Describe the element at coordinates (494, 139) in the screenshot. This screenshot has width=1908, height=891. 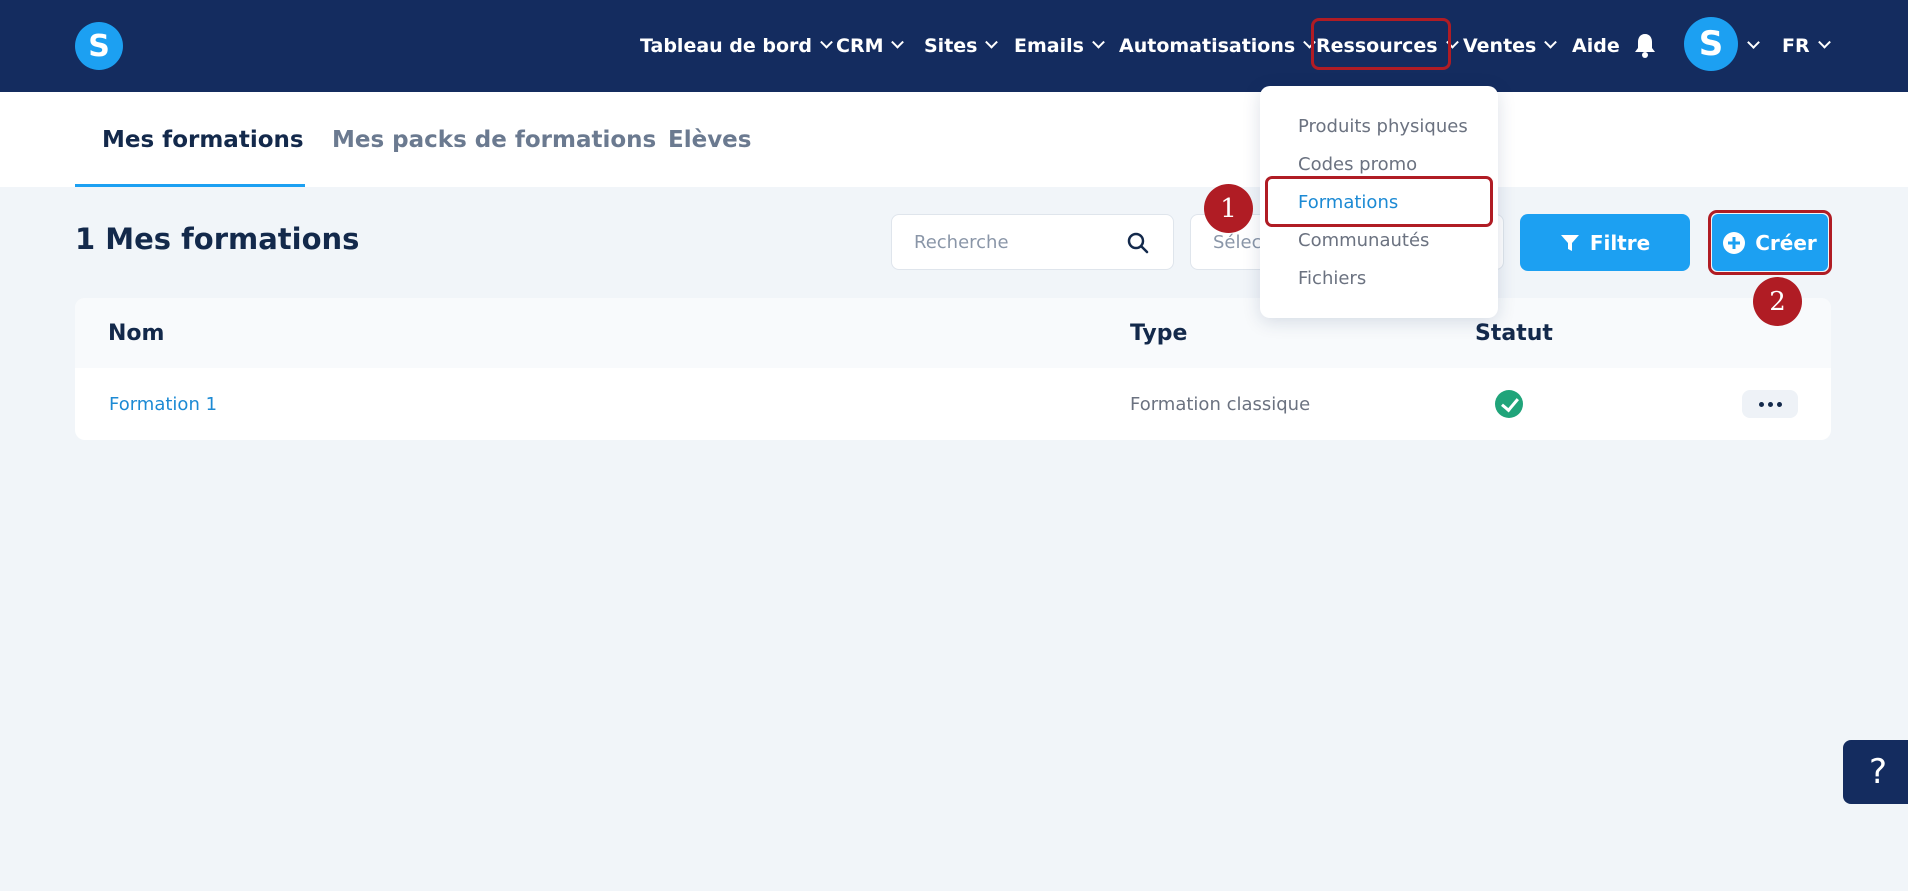
I see `tab-mes-packs-de-formations: Mes packs de formations` at that location.